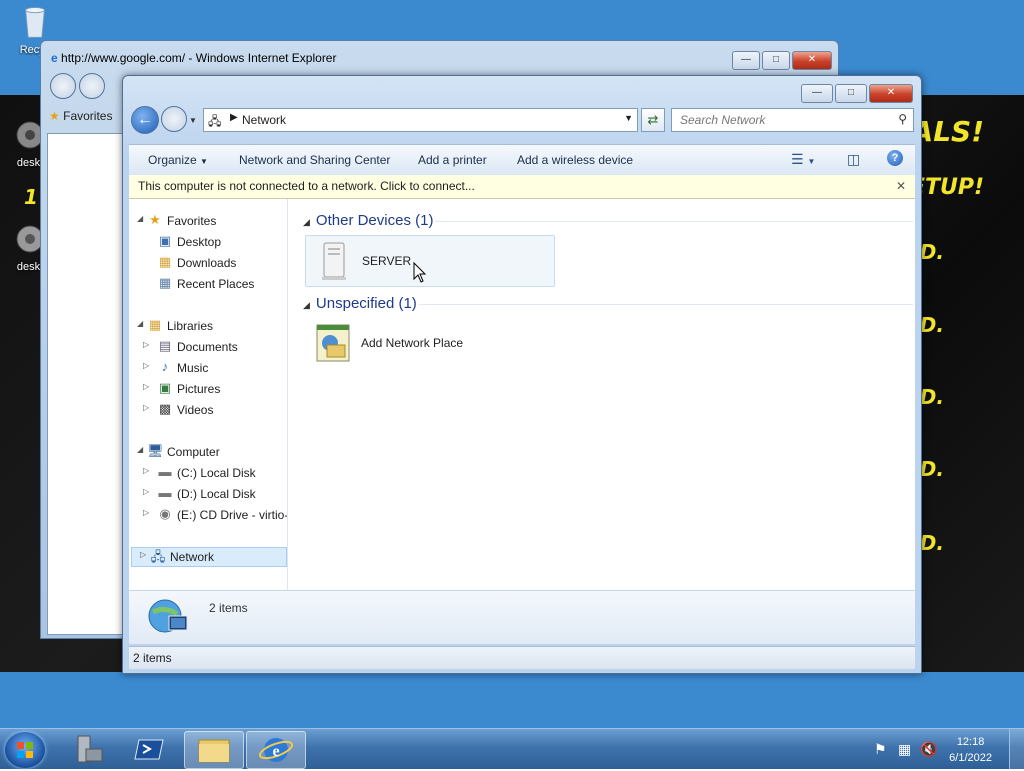 The height and width of the screenshot is (771, 1024). Describe the element at coordinates (970, 742) in the screenshot. I see `clock-time: 12:18` at that location.